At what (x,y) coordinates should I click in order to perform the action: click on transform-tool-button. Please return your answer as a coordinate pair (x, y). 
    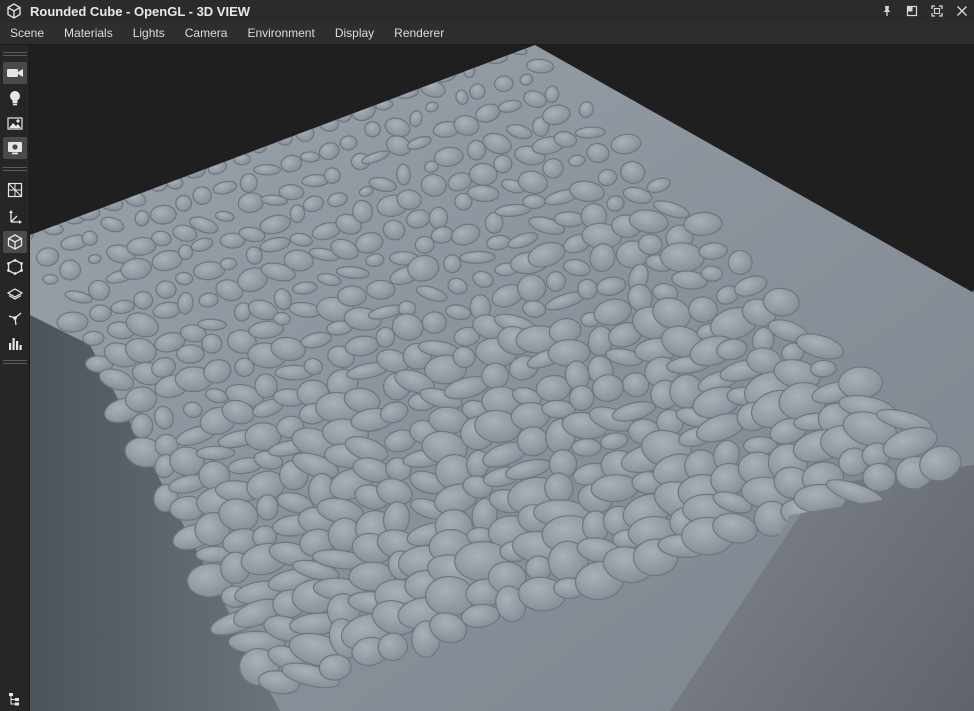
    Looking at the image, I should click on (15, 216).